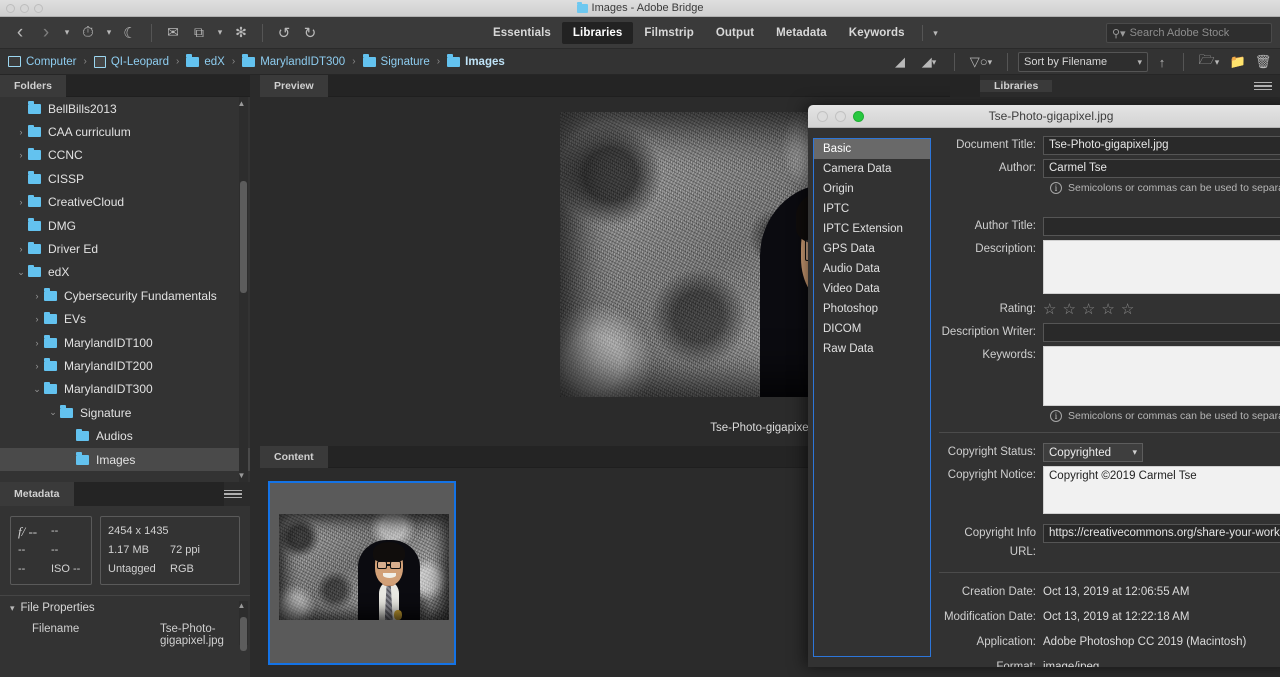 The height and width of the screenshot is (677, 1280). What do you see at coordinates (125, 435) in the screenshot?
I see `folder-tree-item: Audios` at bounding box center [125, 435].